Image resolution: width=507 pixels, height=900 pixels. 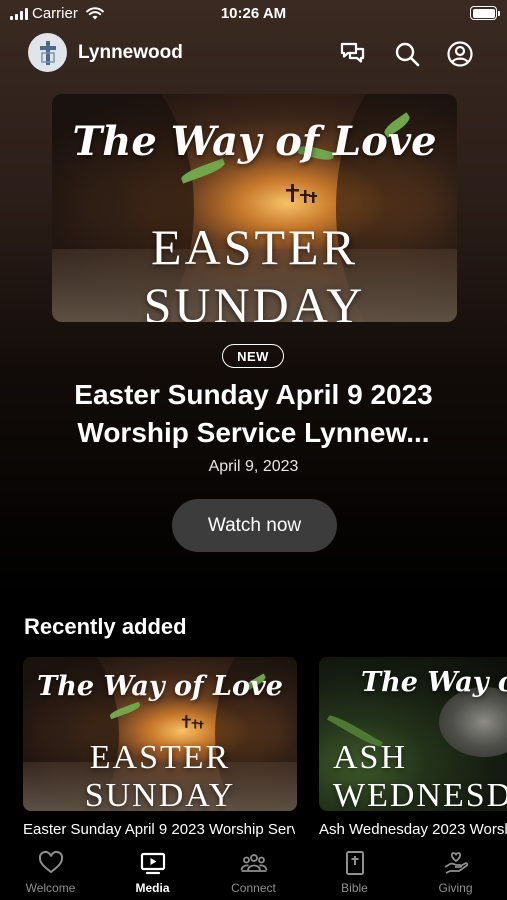 I want to click on status-time: 10:26 AM, so click(x=253, y=13).